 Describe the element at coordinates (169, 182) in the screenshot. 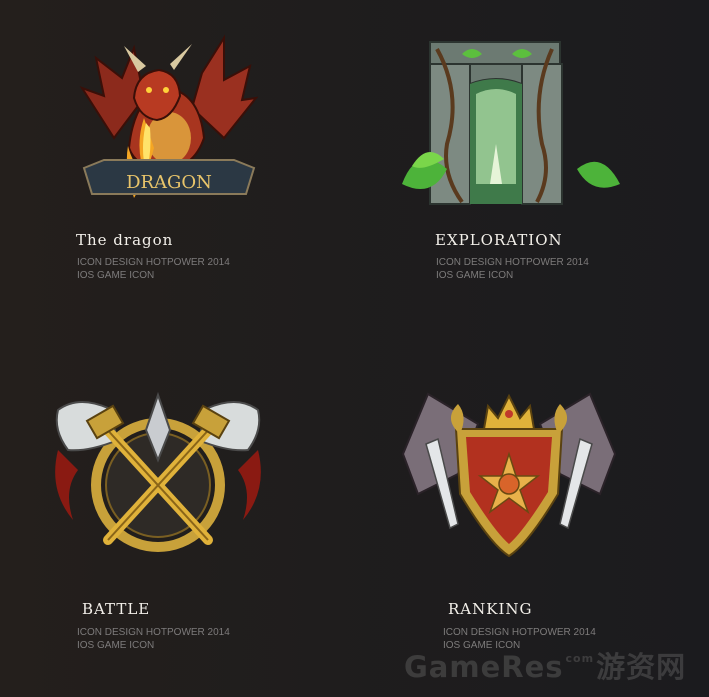

I see `dragon-banner-text: DRAGON` at that location.